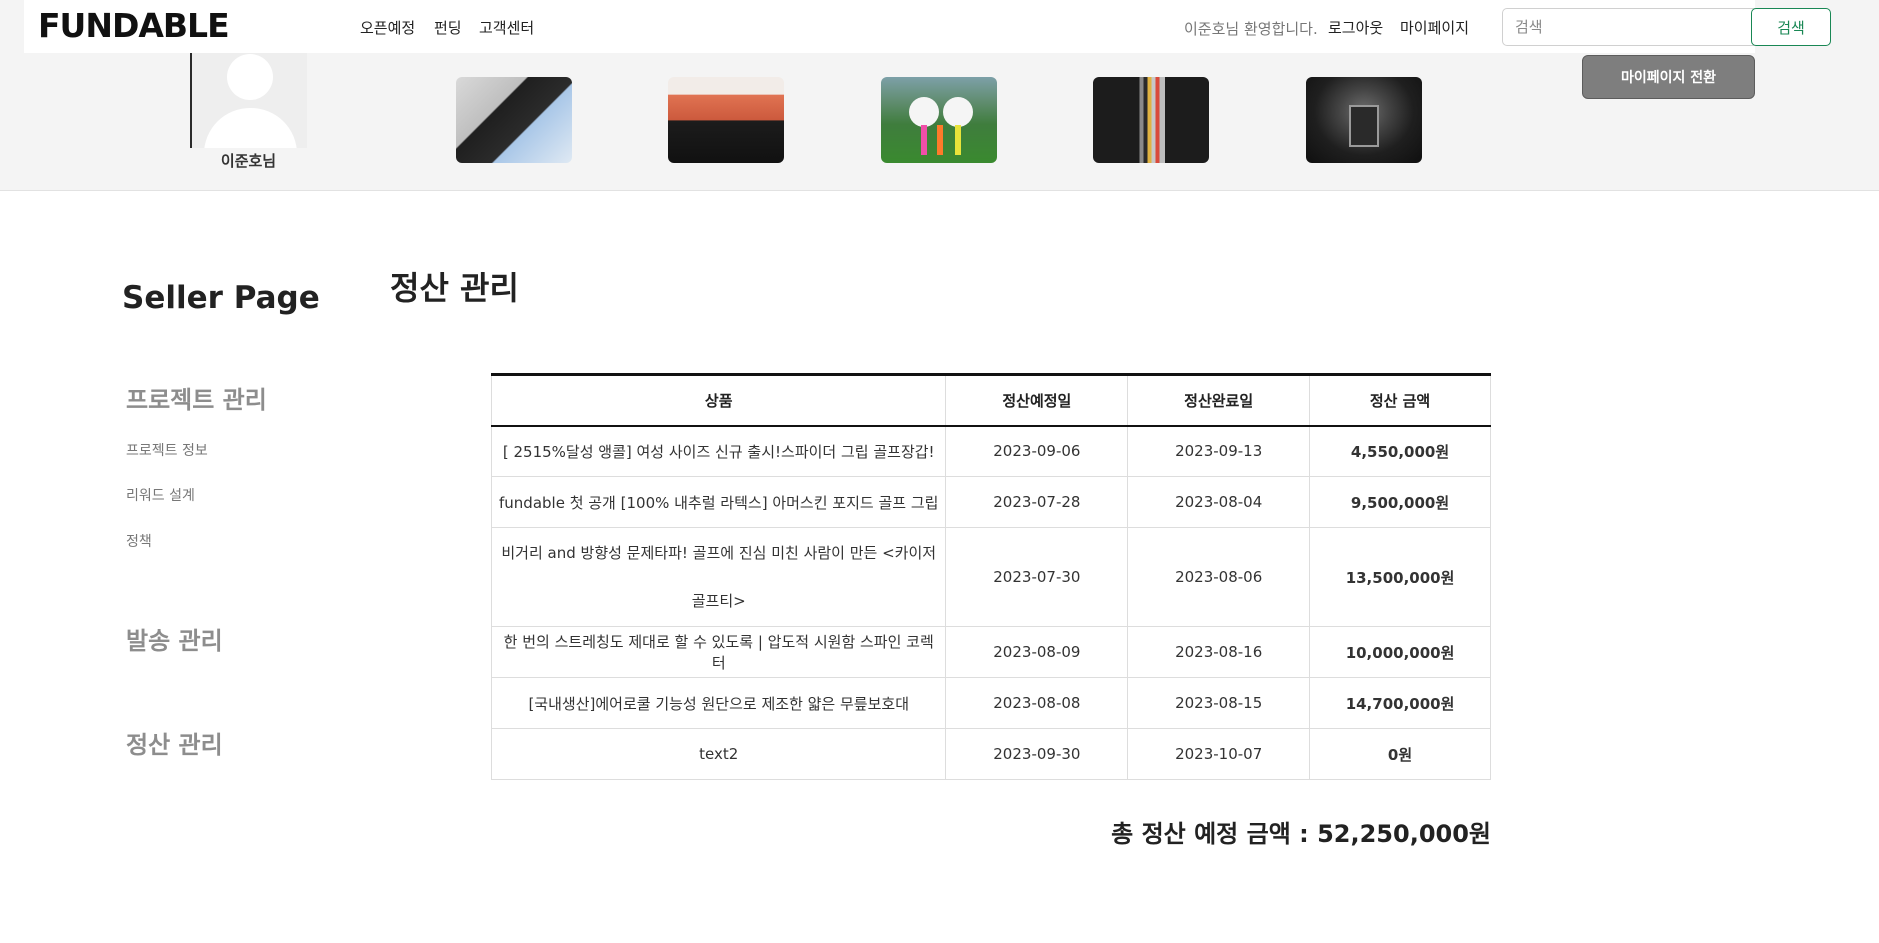 The width and height of the screenshot is (1879, 943). What do you see at coordinates (1400, 652) in the screenshot?
I see `amount-cell: 10,000,000원` at bounding box center [1400, 652].